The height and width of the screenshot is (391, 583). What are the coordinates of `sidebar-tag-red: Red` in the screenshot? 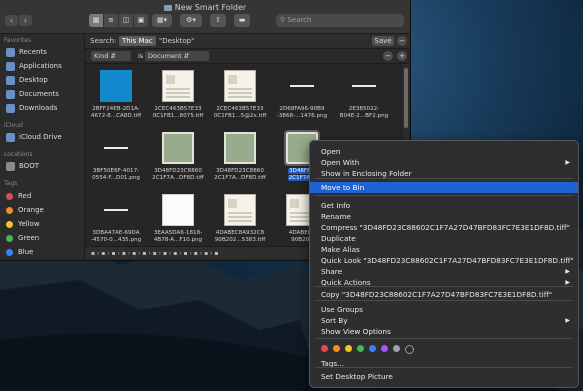 It's located at (18, 196).